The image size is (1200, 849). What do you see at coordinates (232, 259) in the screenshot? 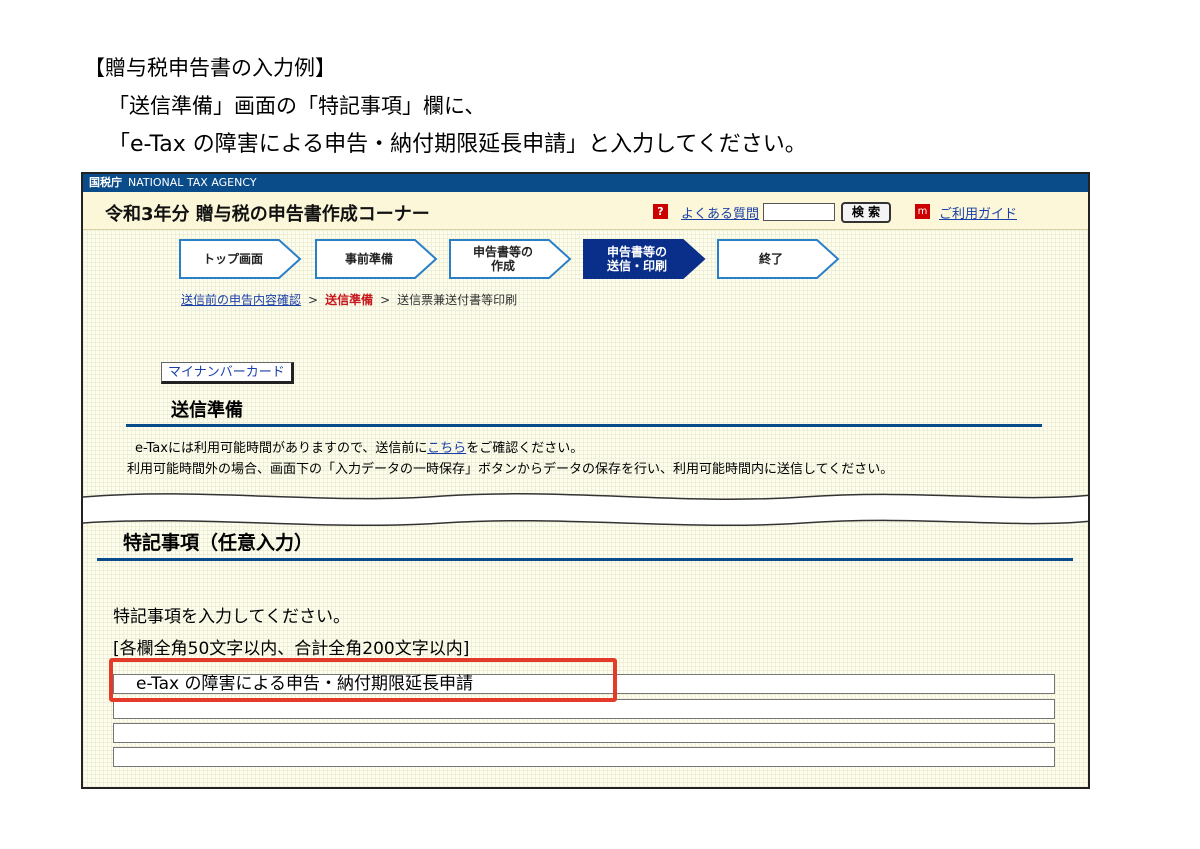
I see `step-label: トップ画面` at bounding box center [232, 259].